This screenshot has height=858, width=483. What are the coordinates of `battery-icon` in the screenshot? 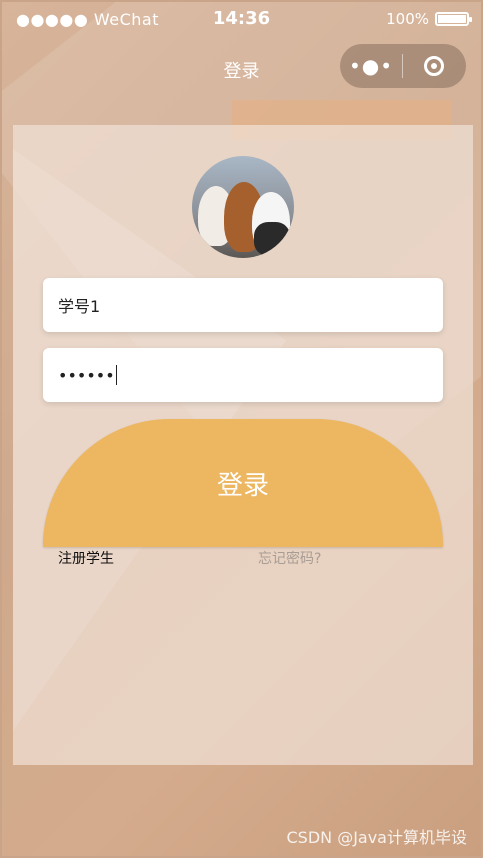 It's located at (453, 19).